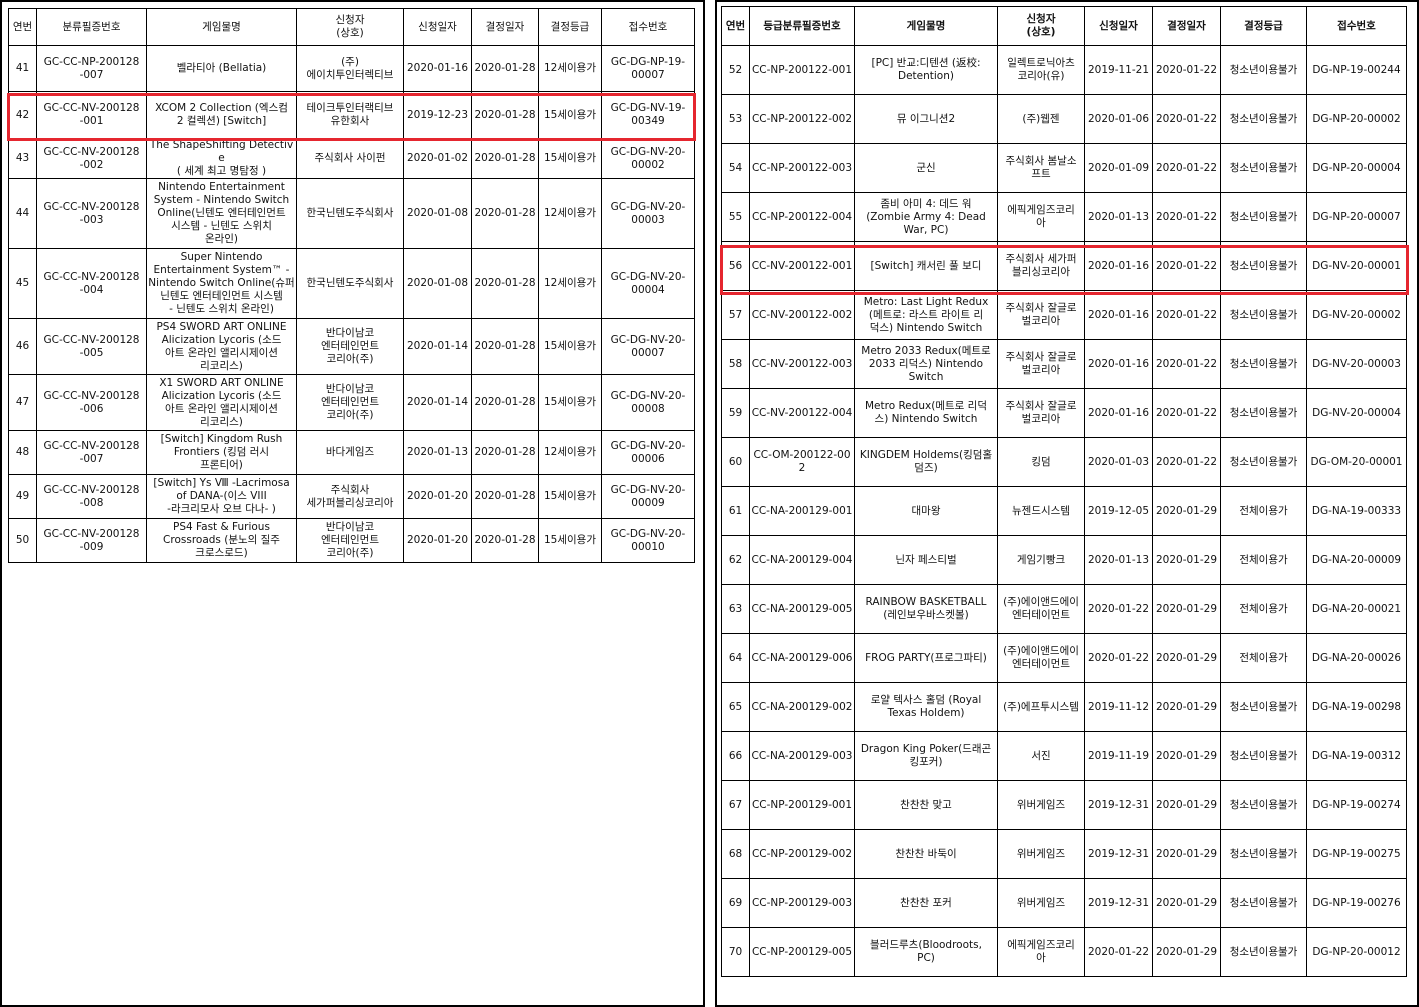 This screenshot has height=1007, width=1419. Describe the element at coordinates (802, 168) in the screenshot. I see `table-cell: CC-NP-200122-003` at that location.